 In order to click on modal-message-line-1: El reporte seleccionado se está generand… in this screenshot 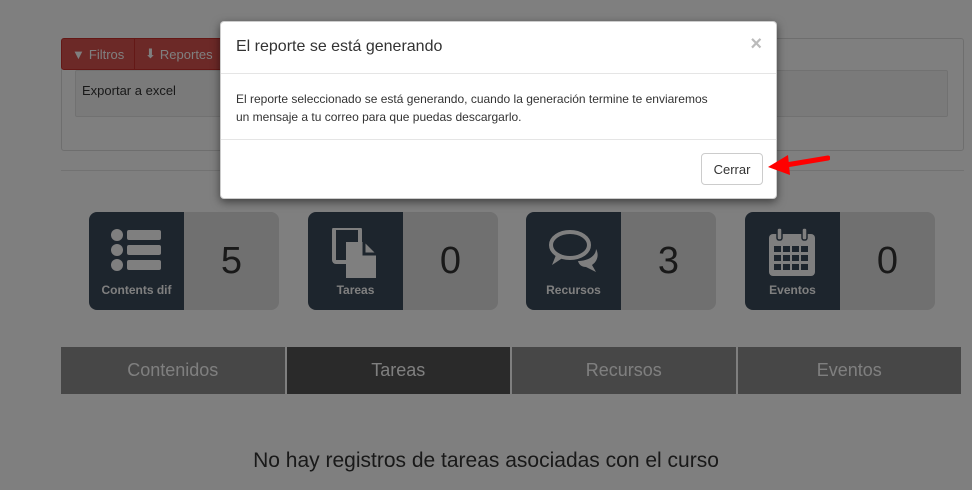, I will do `click(472, 99)`.